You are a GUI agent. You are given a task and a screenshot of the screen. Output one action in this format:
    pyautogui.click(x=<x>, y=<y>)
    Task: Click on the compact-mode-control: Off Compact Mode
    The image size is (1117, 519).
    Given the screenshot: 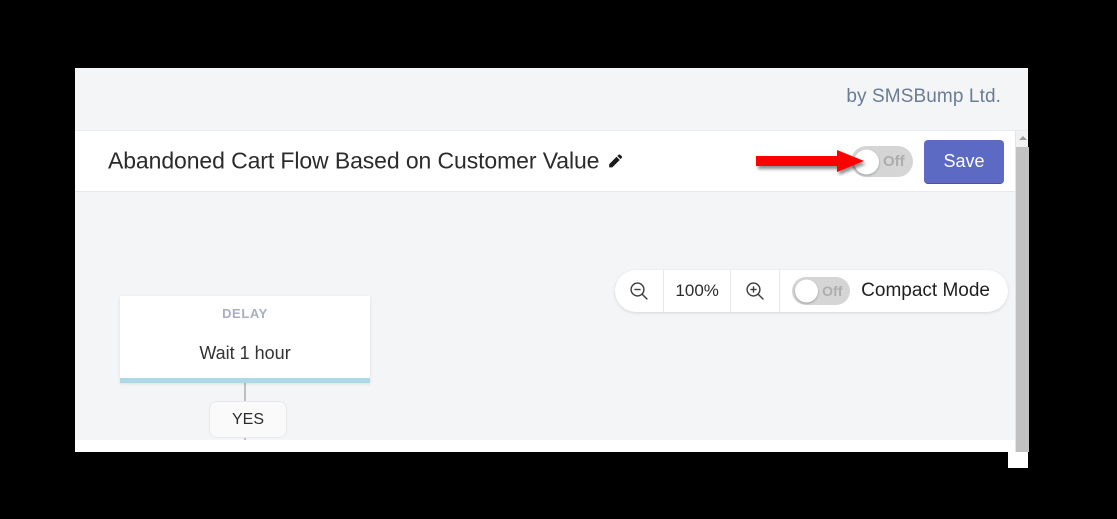 What is the action you would take?
    pyautogui.click(x=892, y=291)
    